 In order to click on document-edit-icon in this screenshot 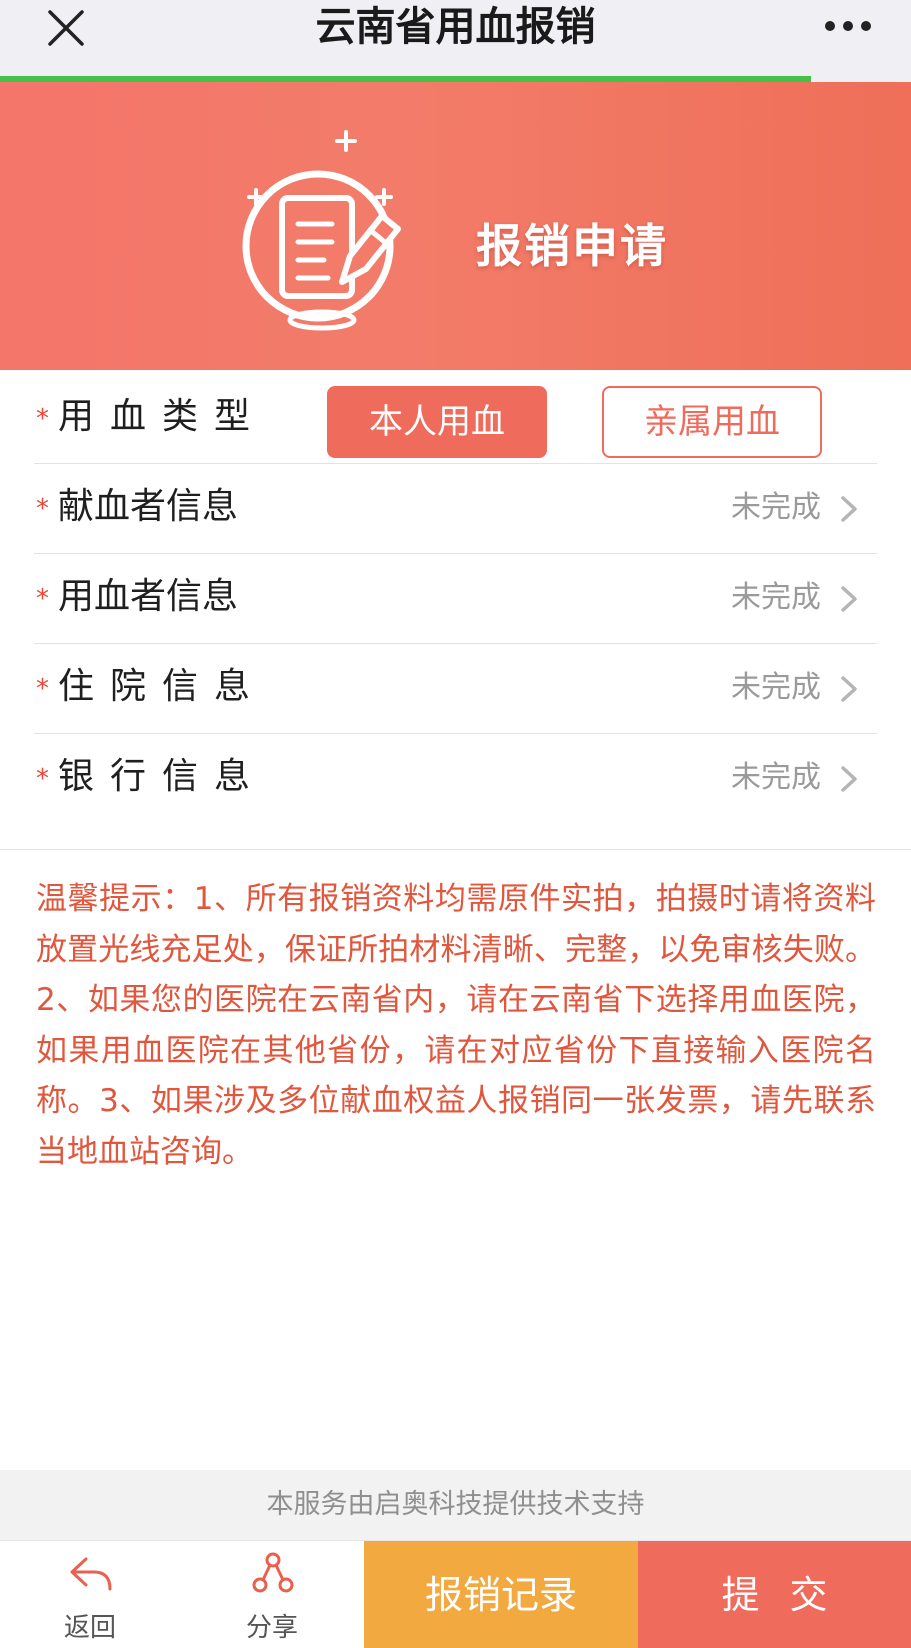, I will do `click(337, 232)`.